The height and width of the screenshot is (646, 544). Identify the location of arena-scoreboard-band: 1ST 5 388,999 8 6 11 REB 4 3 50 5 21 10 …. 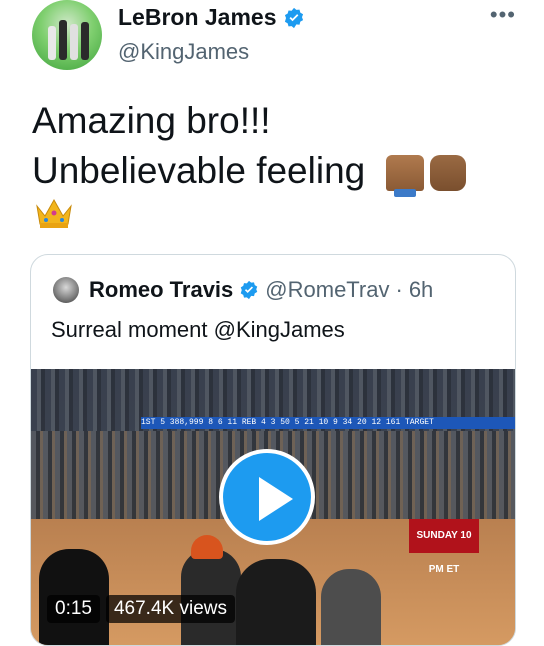
(328, 423).